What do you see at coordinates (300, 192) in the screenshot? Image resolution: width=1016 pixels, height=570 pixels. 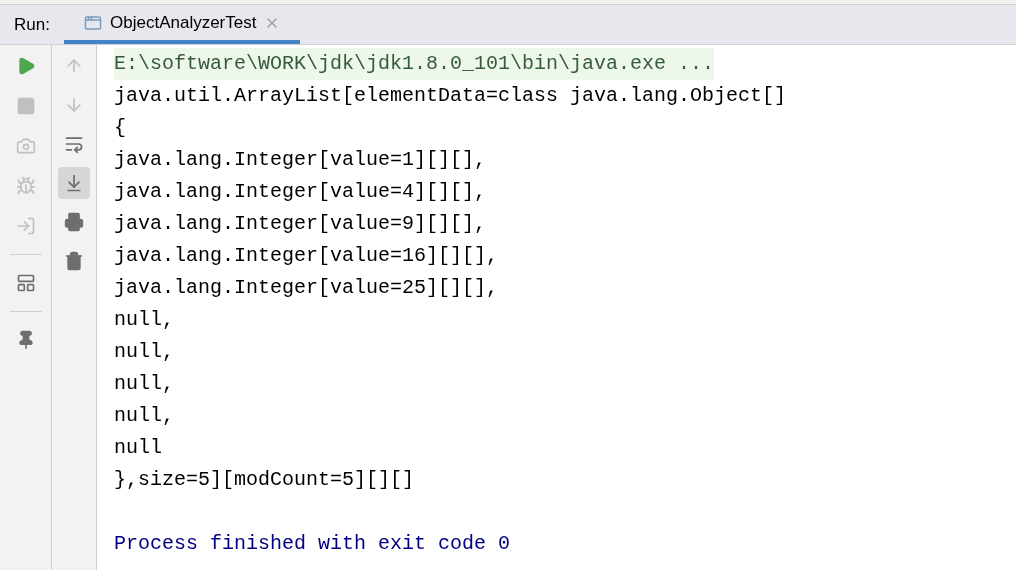 I see `console-line: java.lang.Integer[value=4][][],` at bounding box center [300, 192].